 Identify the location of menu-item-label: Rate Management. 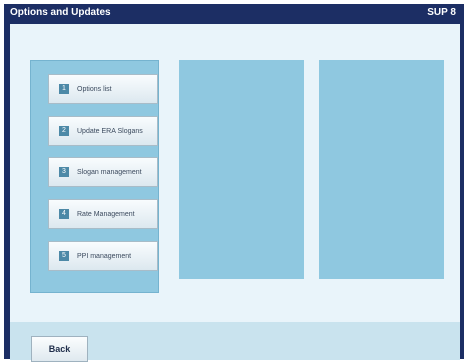
(106, 214).